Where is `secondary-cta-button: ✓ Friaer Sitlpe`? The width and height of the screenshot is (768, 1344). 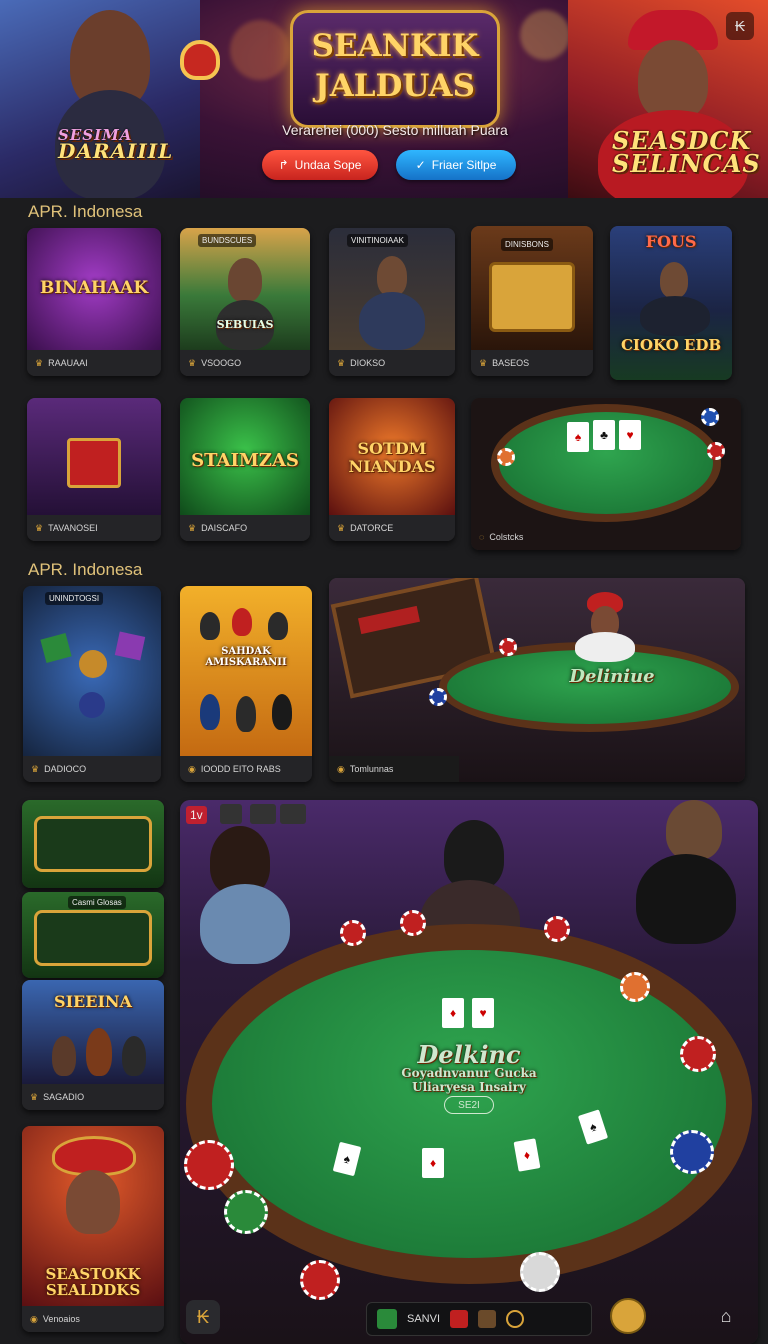
secondary-cta-button: ✓ Friaer Sitlpe is located at coordinates (456, 165).